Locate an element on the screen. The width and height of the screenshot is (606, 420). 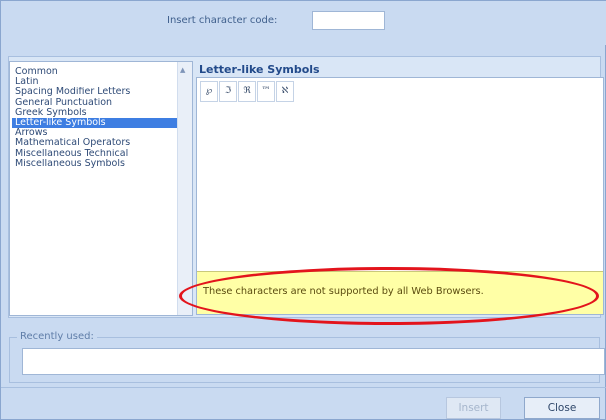
symbol-cell: ℜ is located at coordinates (247, 91).